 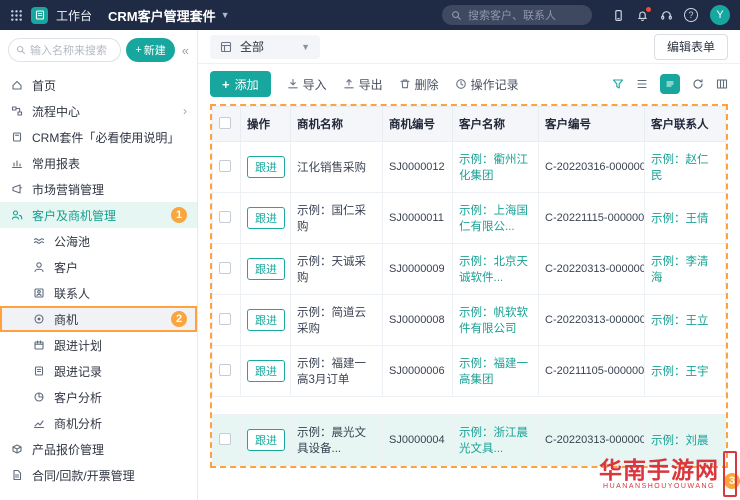 What do you see at coordinates (98, 189) in the screenshot?
I see `sidebar-item-market: 市场营销管理` at bounding box center [98, 189].